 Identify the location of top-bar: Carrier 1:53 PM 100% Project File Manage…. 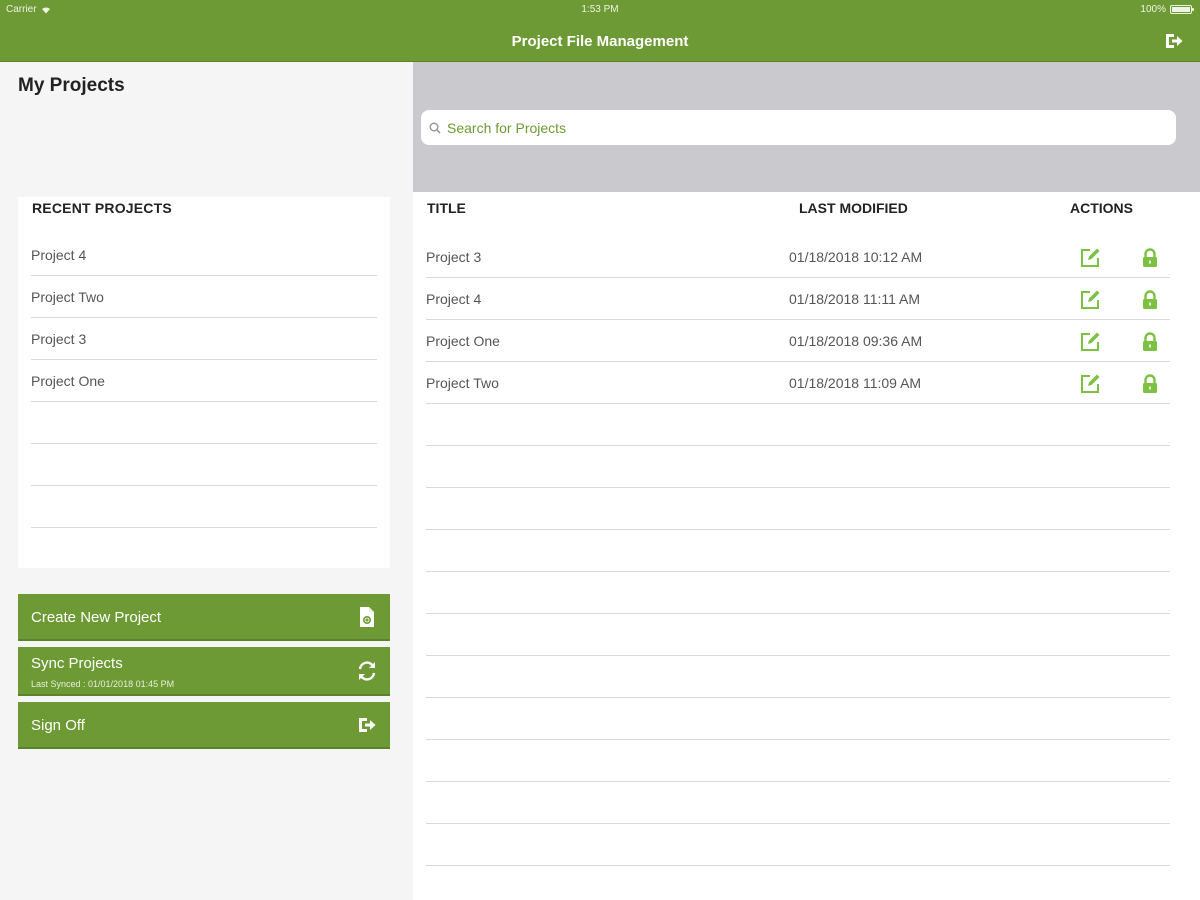
(600, 31).